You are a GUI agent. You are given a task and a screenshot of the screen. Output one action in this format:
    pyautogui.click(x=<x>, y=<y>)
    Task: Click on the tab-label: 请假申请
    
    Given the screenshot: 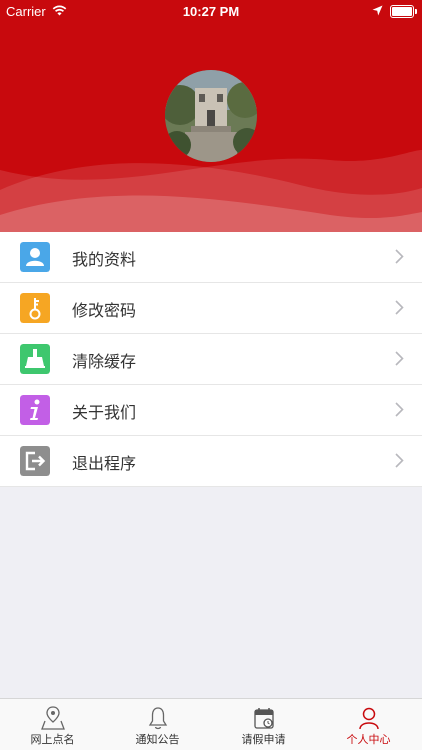 What is the action you would take?
    pyautogui.click(x=263, y=739)
    